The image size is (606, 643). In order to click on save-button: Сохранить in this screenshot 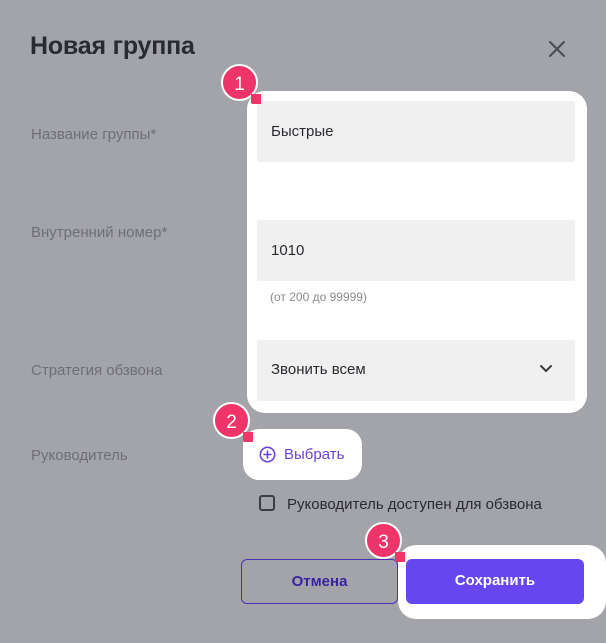, I will do `click(495, 581)`.